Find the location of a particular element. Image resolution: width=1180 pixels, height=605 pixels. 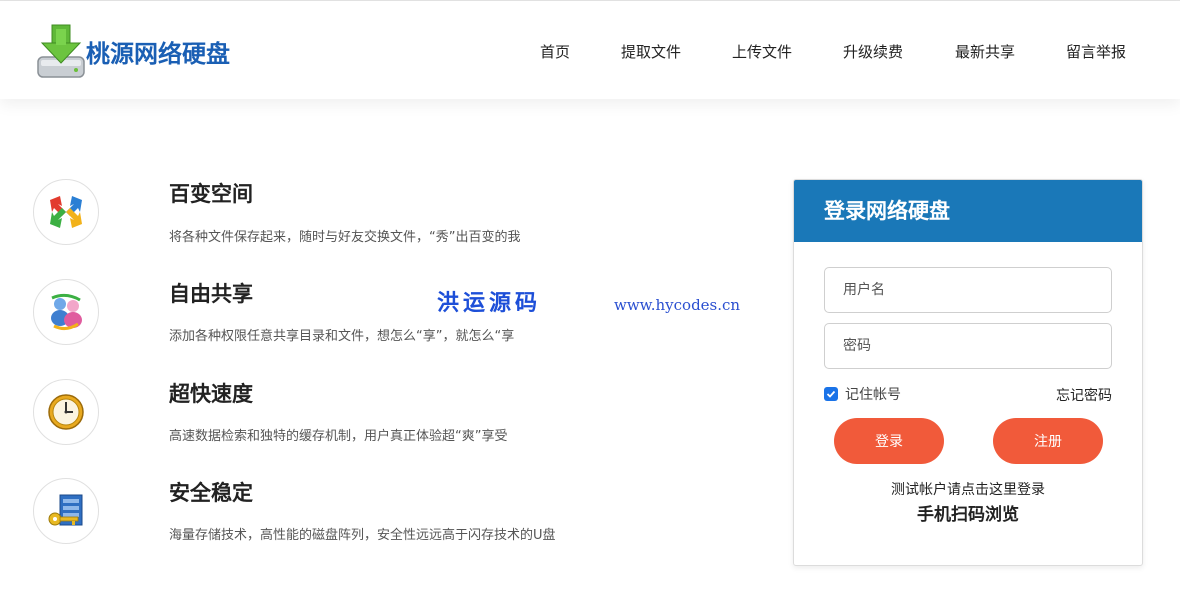

key-icon is located at coordinates (66, 511).